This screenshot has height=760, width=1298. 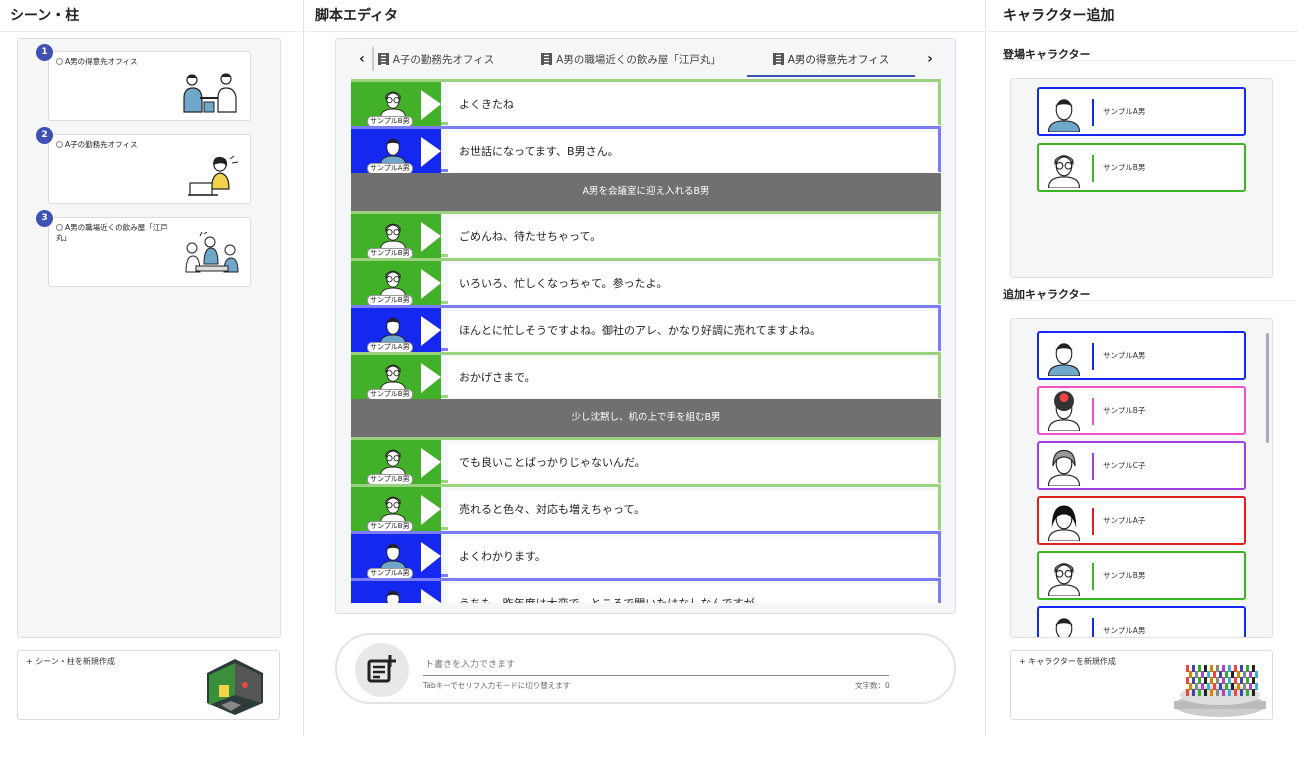 What do you see at coordinates (552, 462) in the screenshot?
I see `dialogue-text: でも良いことばっかりじゃないんだ。` at bounding box center [552, 462].